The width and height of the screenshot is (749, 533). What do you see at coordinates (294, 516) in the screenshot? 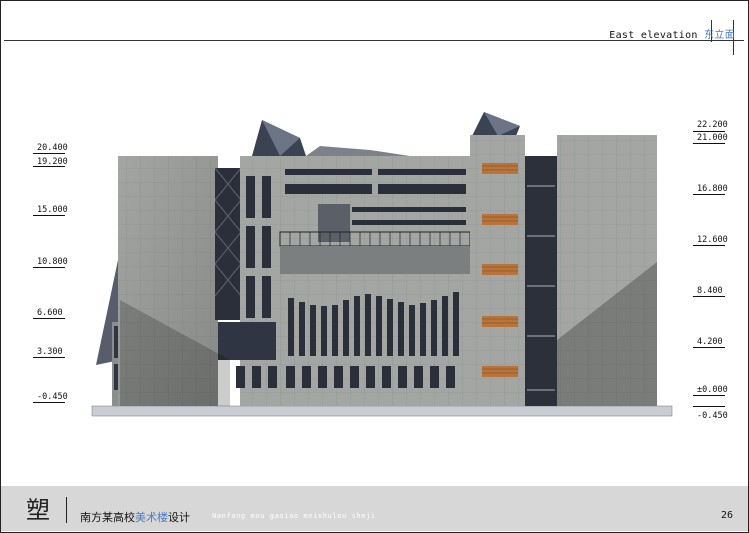
I see `project-title-pinyin: Nanfang mou gaoiao meishulou sheji` at bounding box center [294, 516].